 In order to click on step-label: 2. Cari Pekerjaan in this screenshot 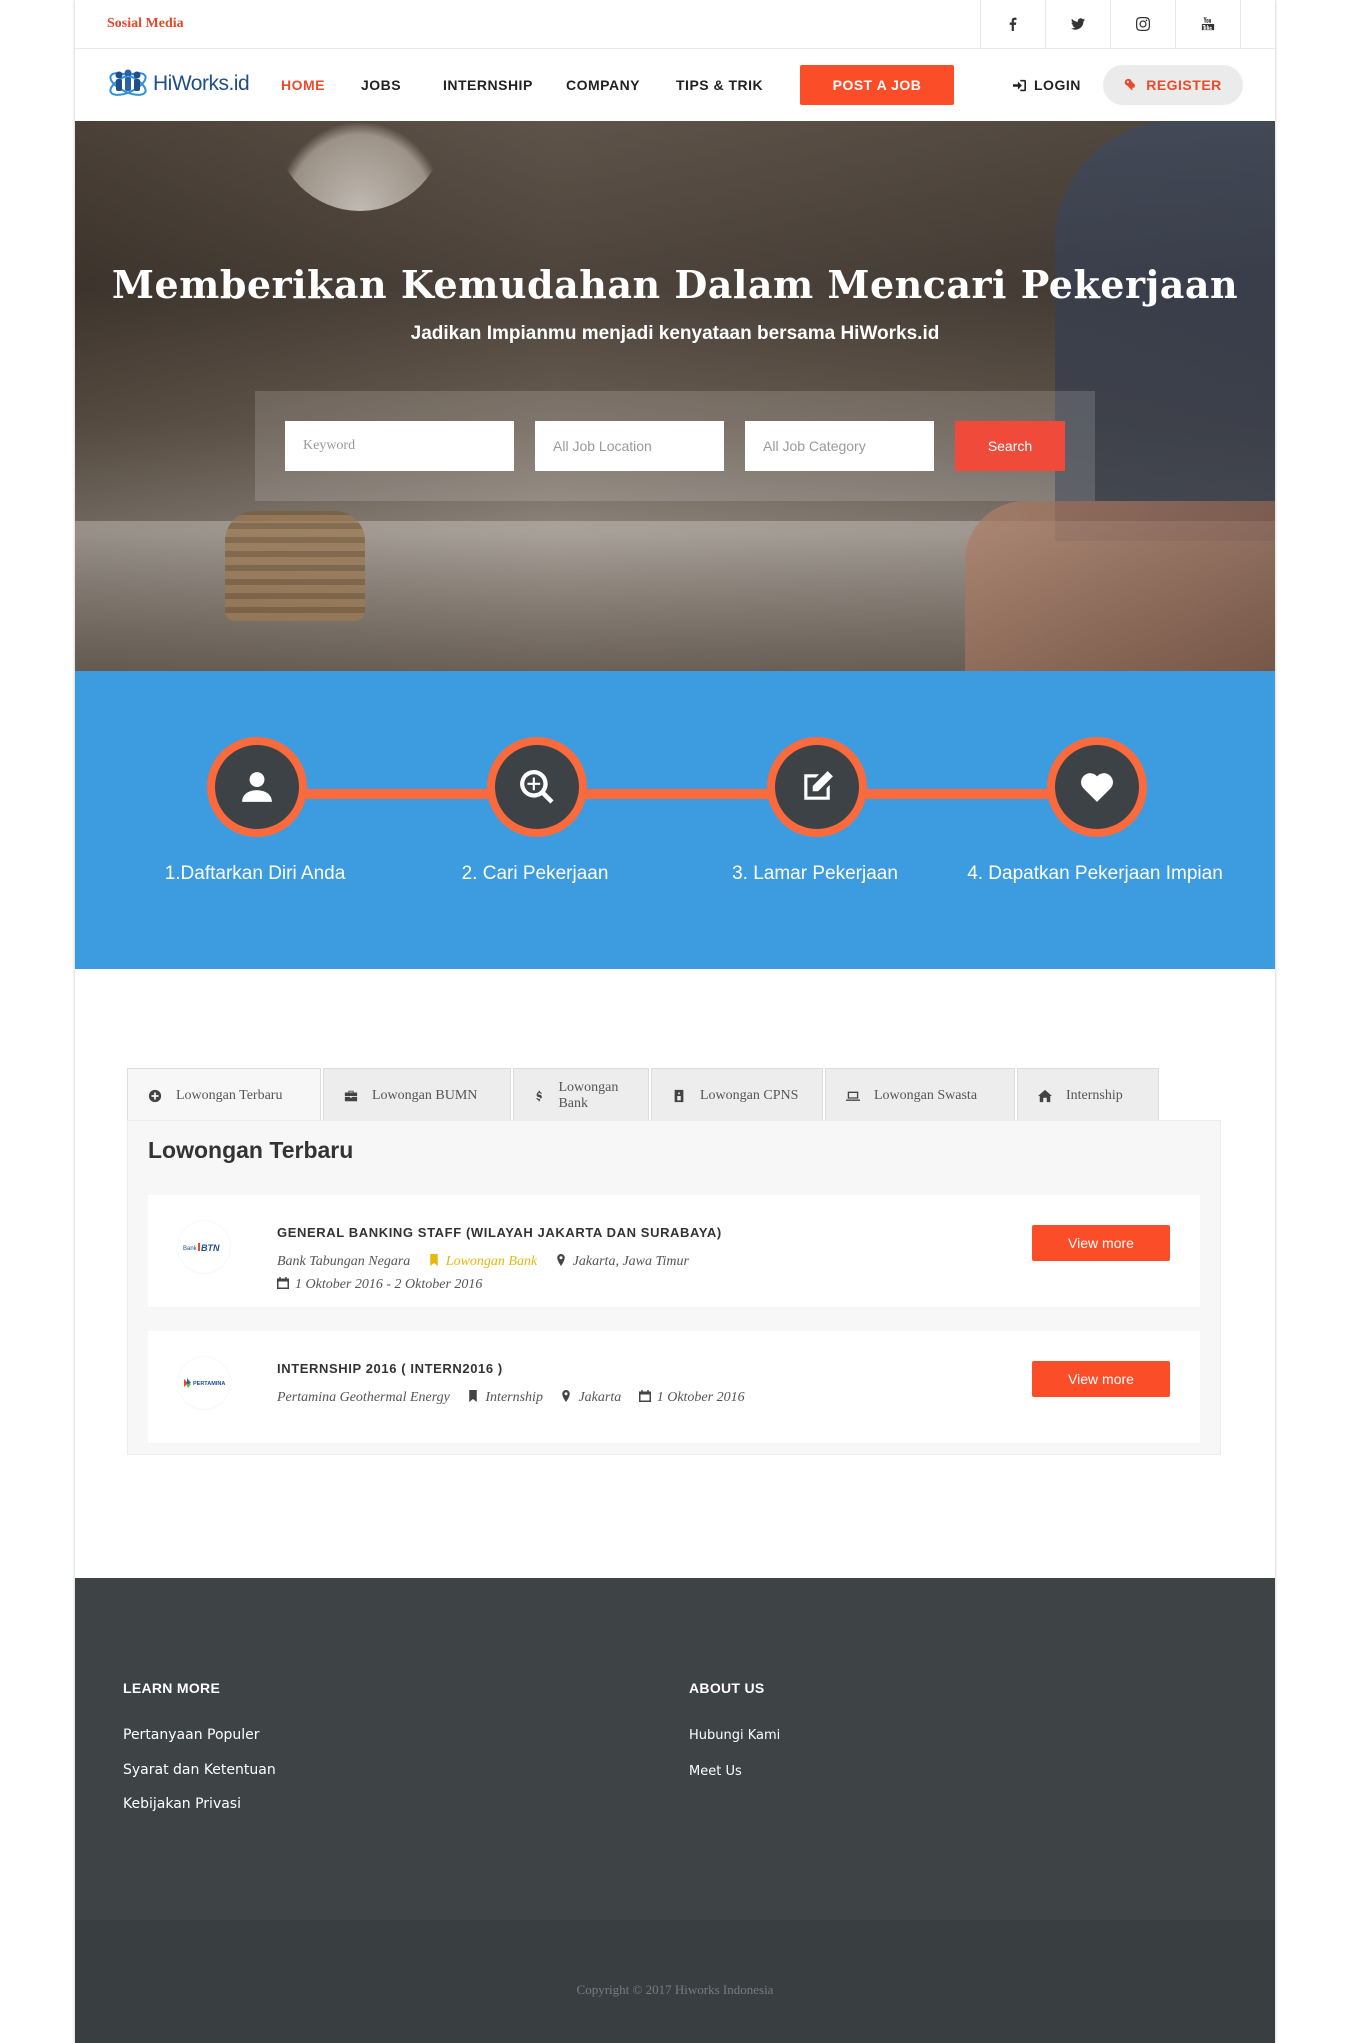, I will do `click(535, 873)`.